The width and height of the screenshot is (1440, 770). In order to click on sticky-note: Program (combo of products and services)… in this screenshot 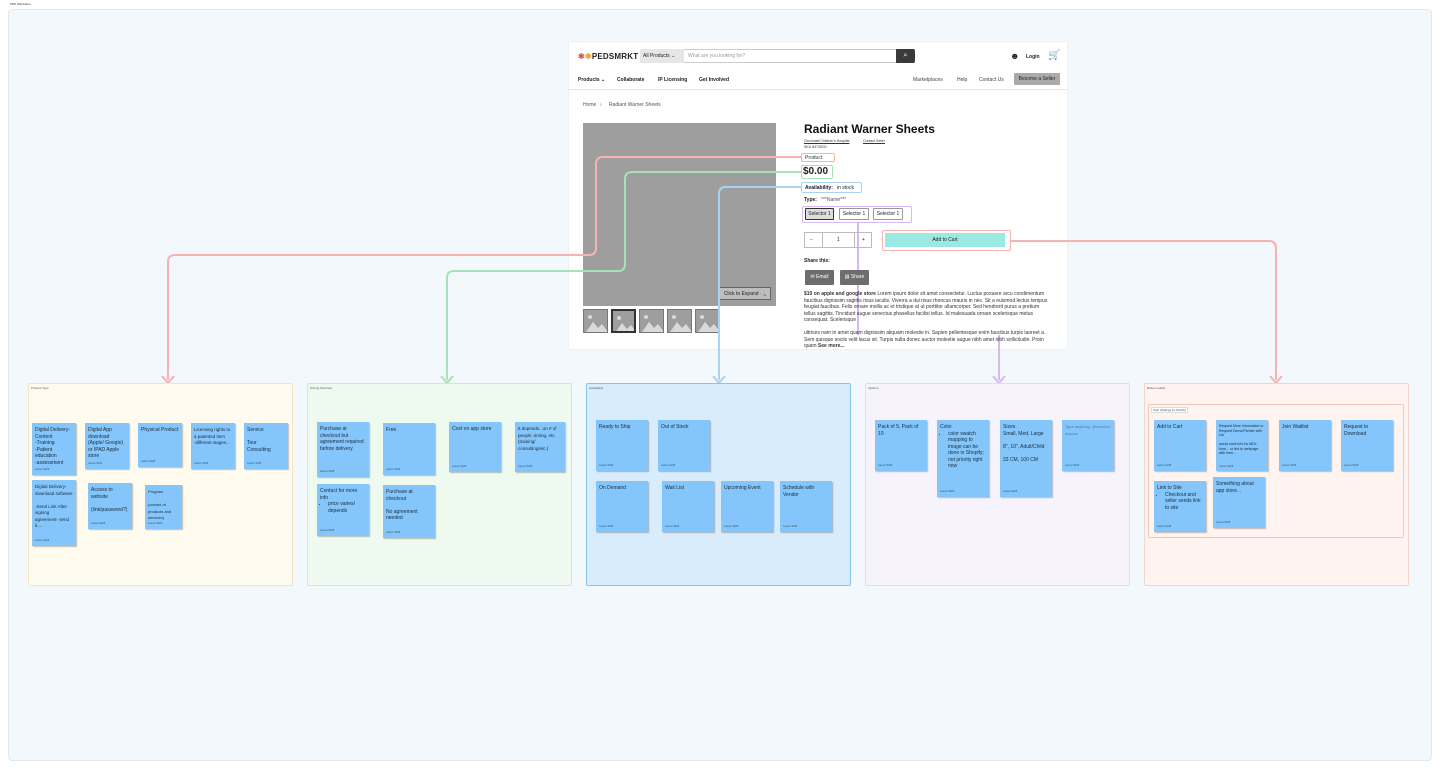, I will do `click(163, 507)`.